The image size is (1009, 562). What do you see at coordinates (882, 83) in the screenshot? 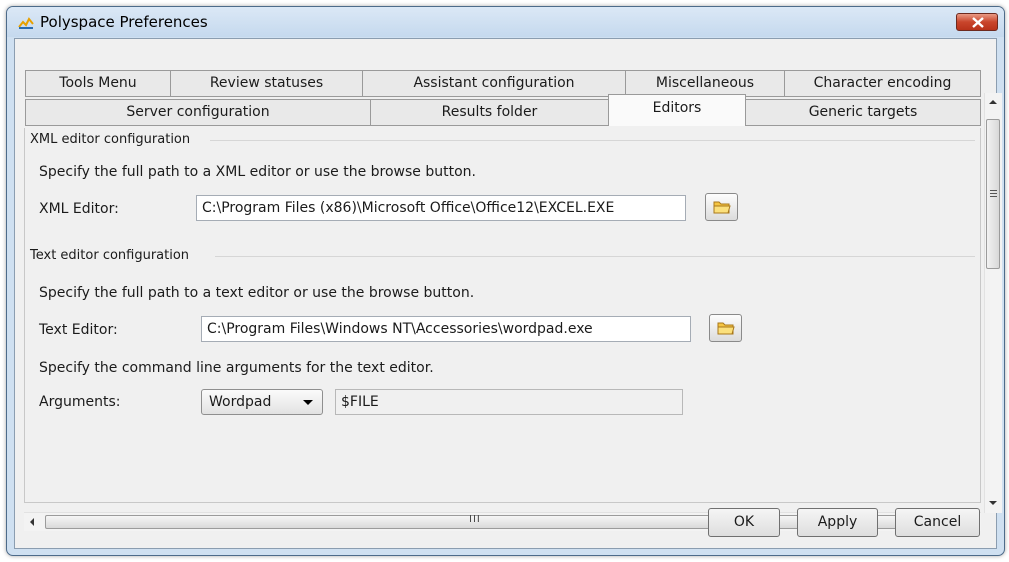
I see `tab-character-encoding: Character encoding` at bounding box center [882, 83].